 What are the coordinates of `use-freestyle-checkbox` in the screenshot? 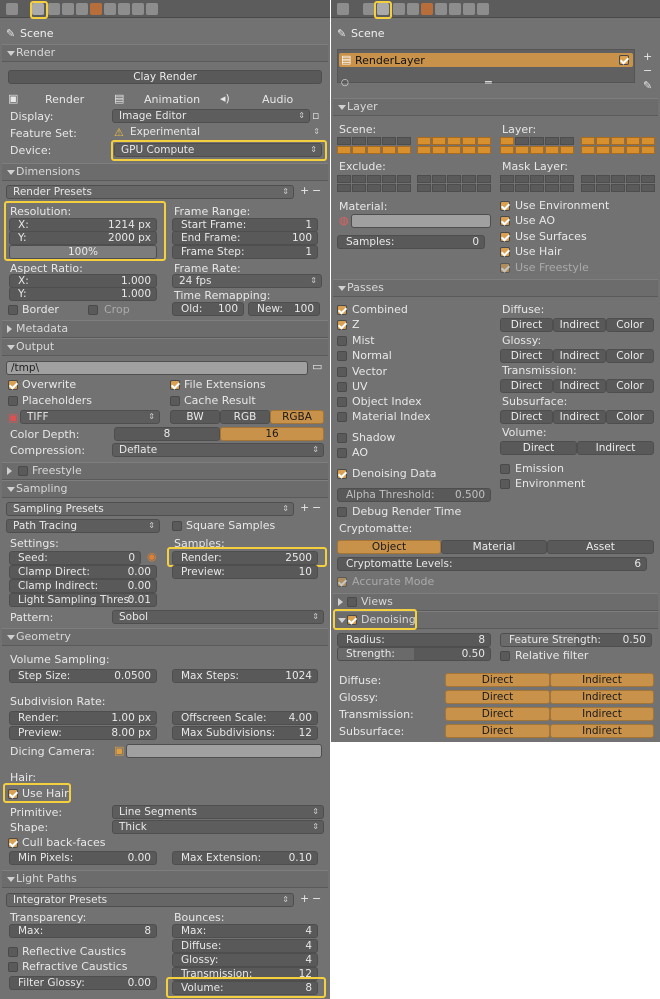 It's located at (505, 268).